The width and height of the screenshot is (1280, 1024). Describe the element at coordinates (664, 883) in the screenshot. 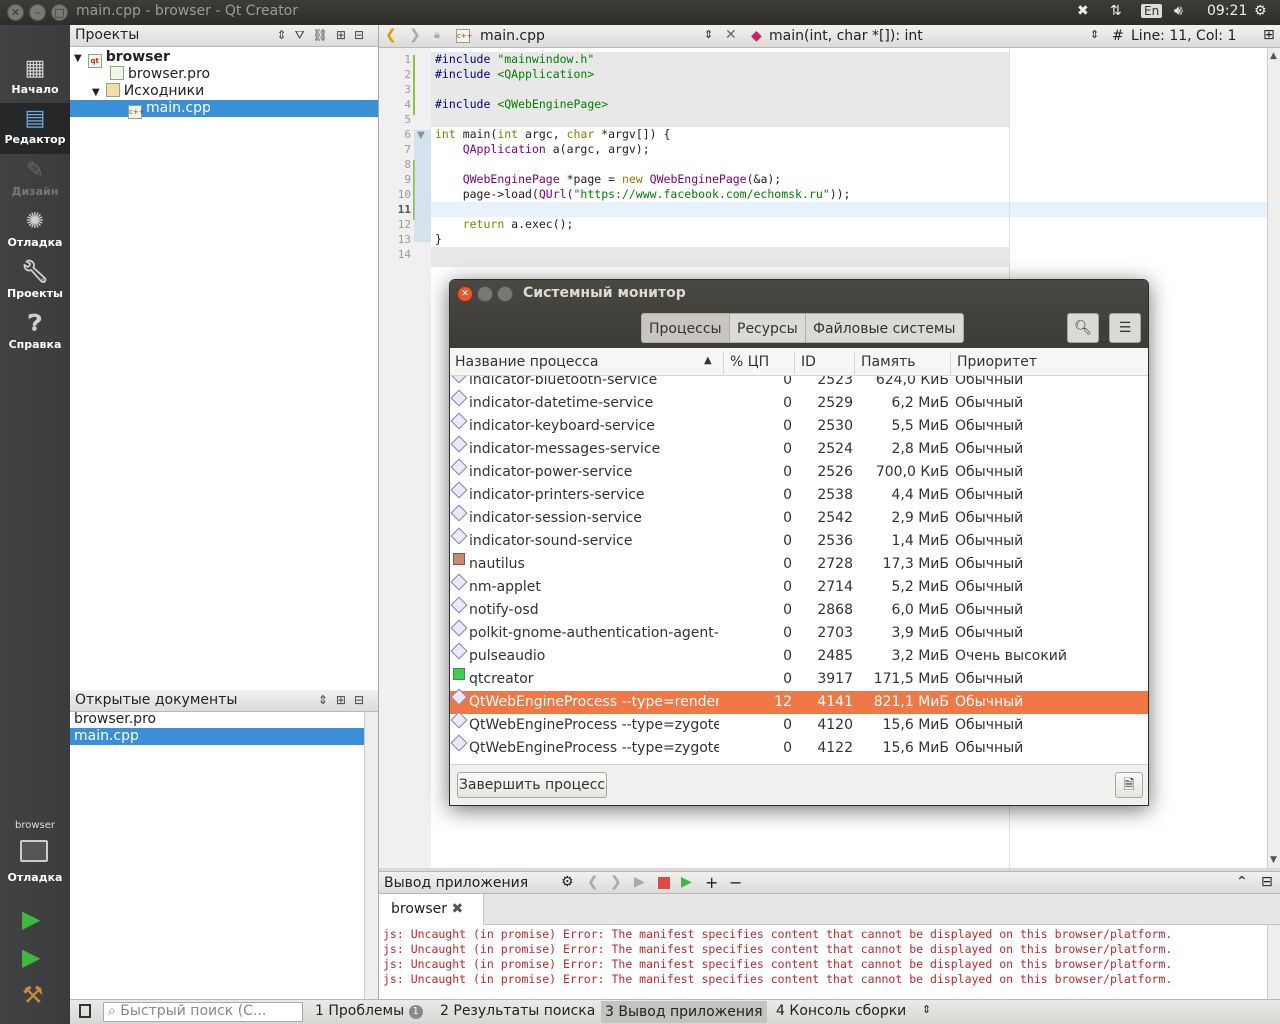

I see `stop-icon` at that location.